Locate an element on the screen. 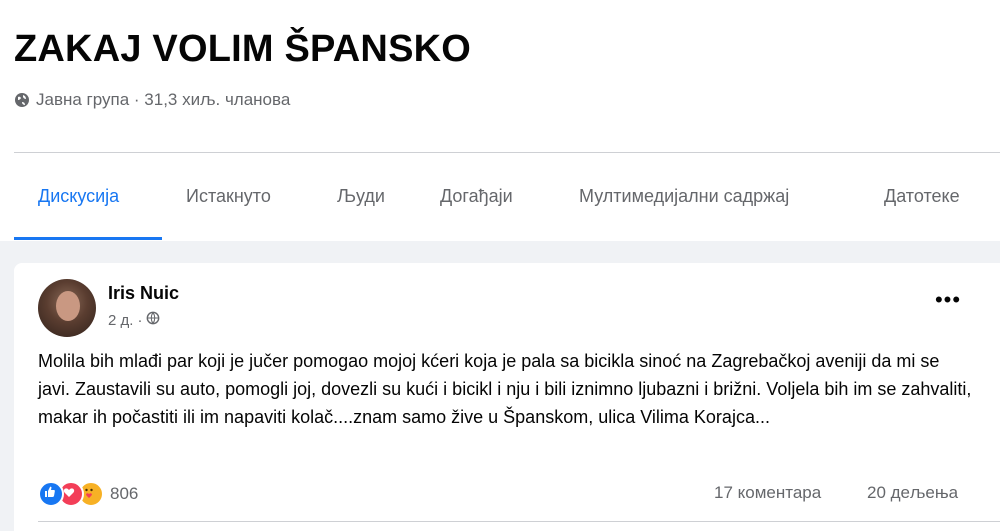 The image size is (1000, 531). group-meta-text: Јавна група · 31,3 хиљ. чланова is located at coordinates (163, 99).